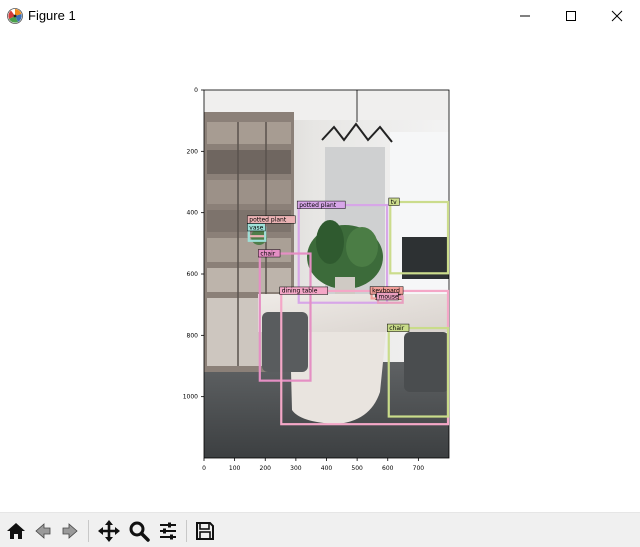 This screenshot has height=547, width=640. I want to click on configure-button, so click(168, 531).